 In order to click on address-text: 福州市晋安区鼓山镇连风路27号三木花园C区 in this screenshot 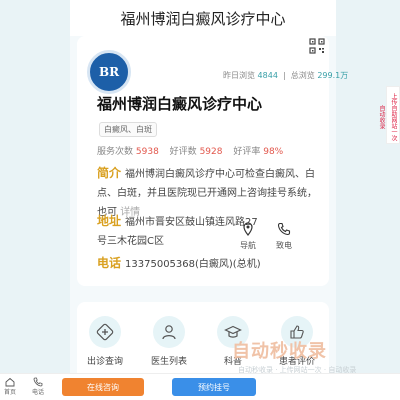, I will do `click(177, 232)`.